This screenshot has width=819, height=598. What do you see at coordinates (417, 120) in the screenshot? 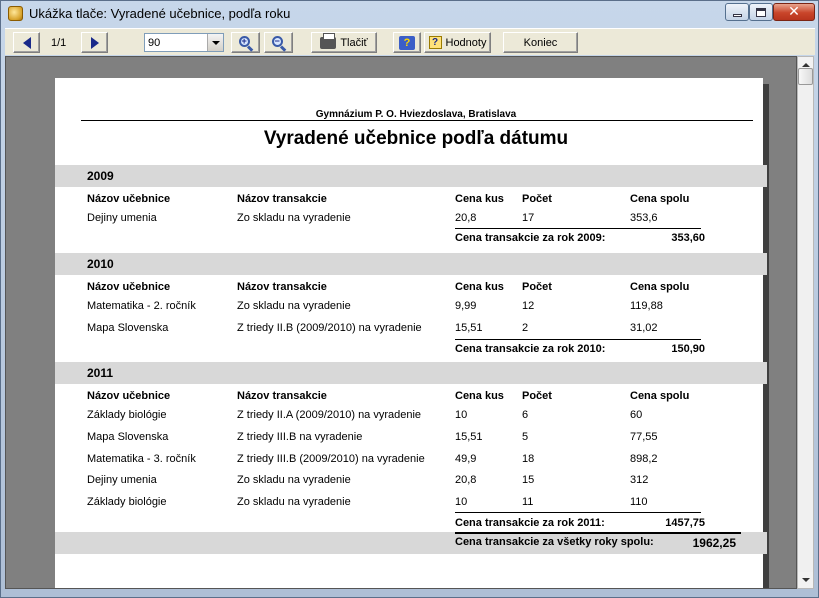
I see `header-divider` at bounding box center [417, 120].